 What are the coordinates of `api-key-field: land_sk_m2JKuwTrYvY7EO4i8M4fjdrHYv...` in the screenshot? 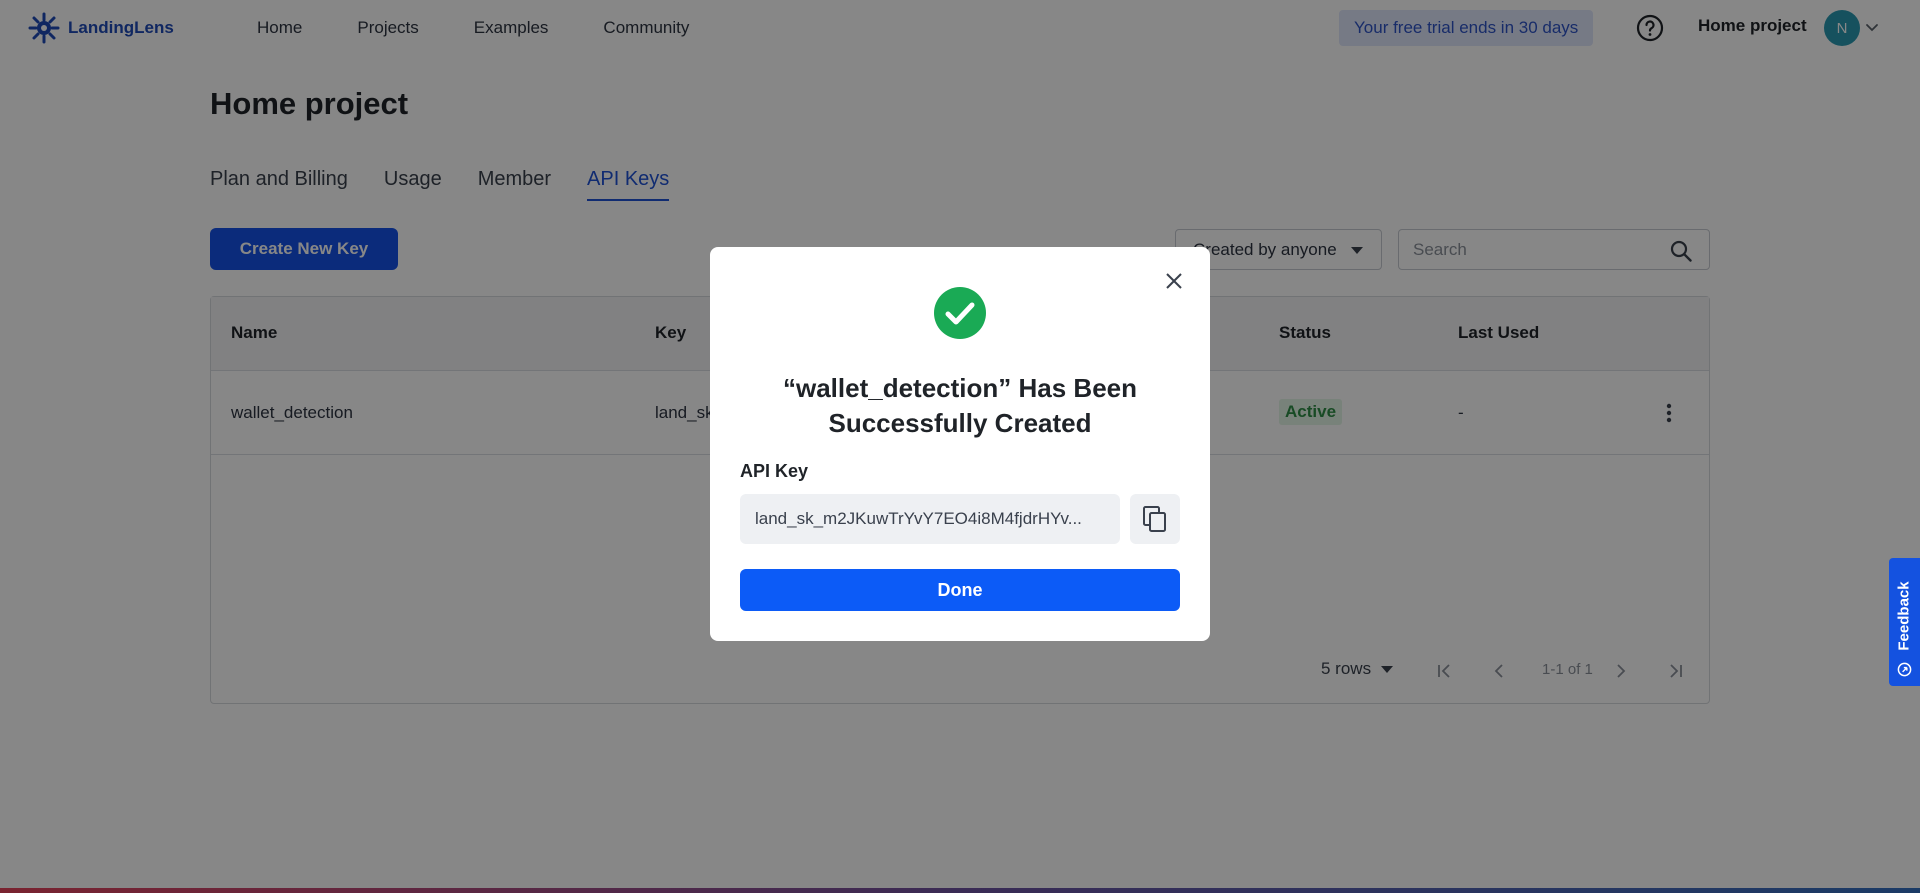 It's located at (930, 519).